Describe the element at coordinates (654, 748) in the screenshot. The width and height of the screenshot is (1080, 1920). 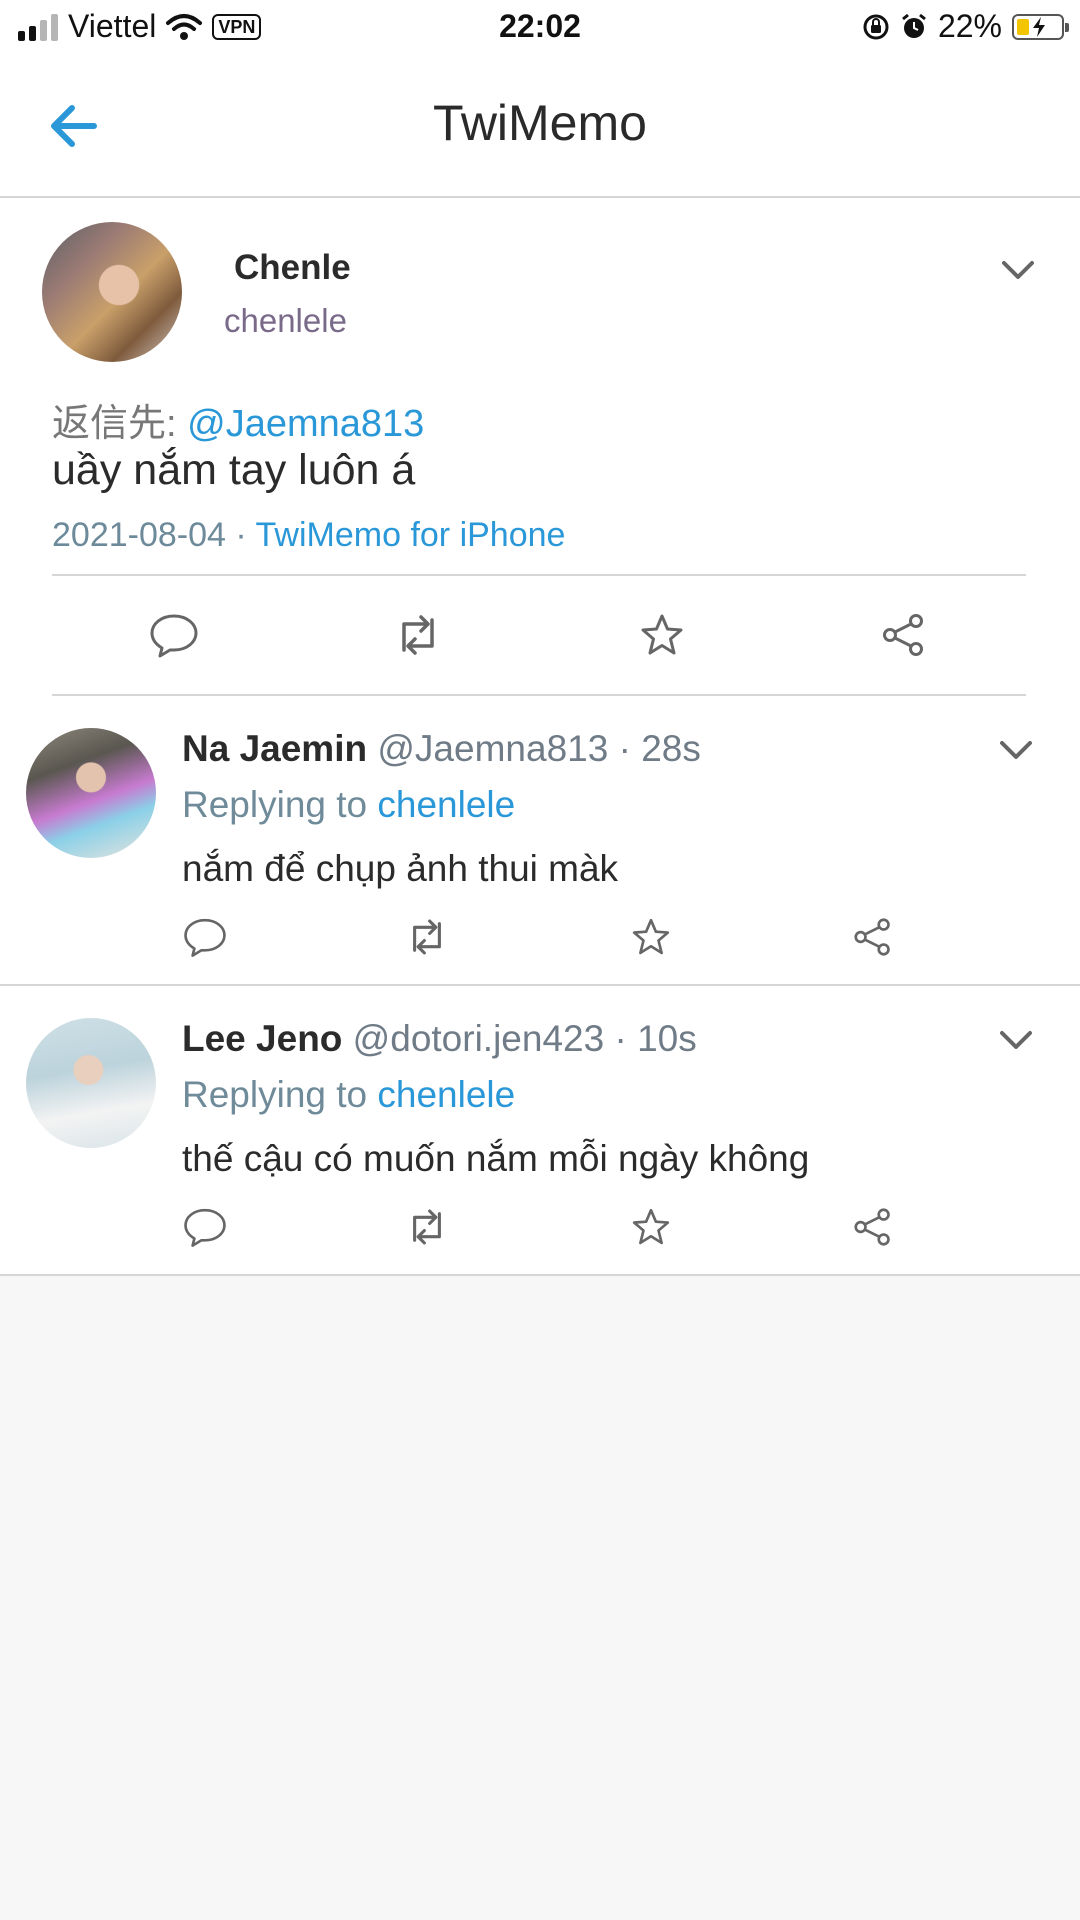
I see `reply-time: · 28s` at that location.